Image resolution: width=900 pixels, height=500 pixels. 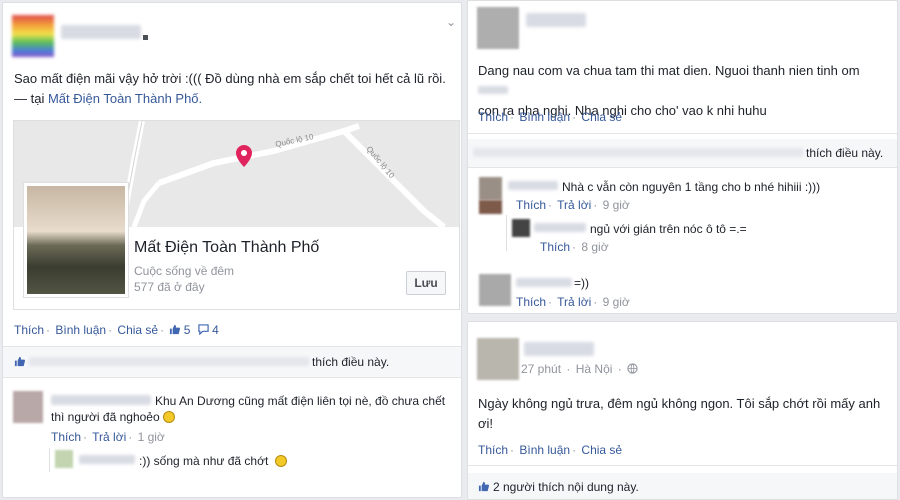 I want to click on post-actions-2: Thích · Bình luận · Chia sẻ, so click(x=550, y=117).